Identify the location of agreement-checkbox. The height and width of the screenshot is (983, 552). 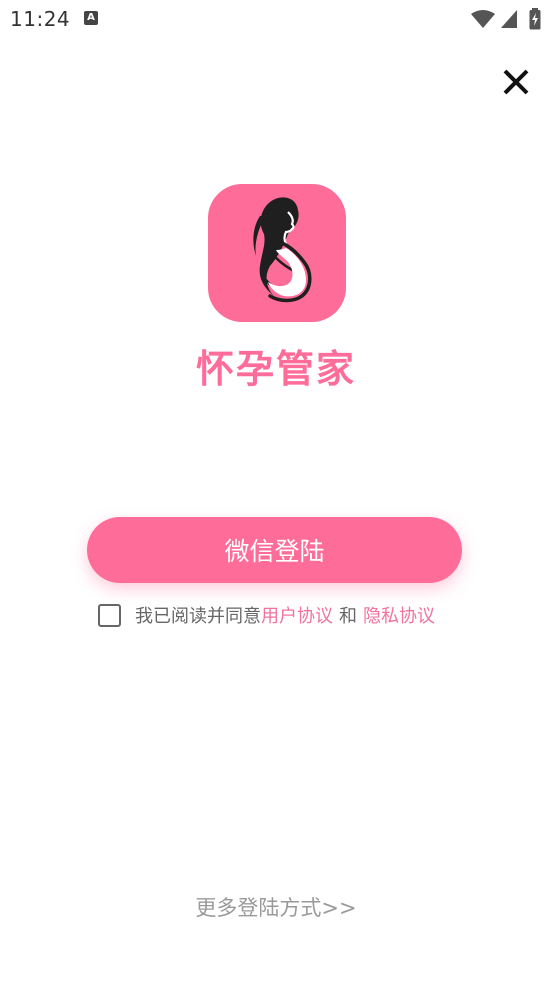
(109, 615).